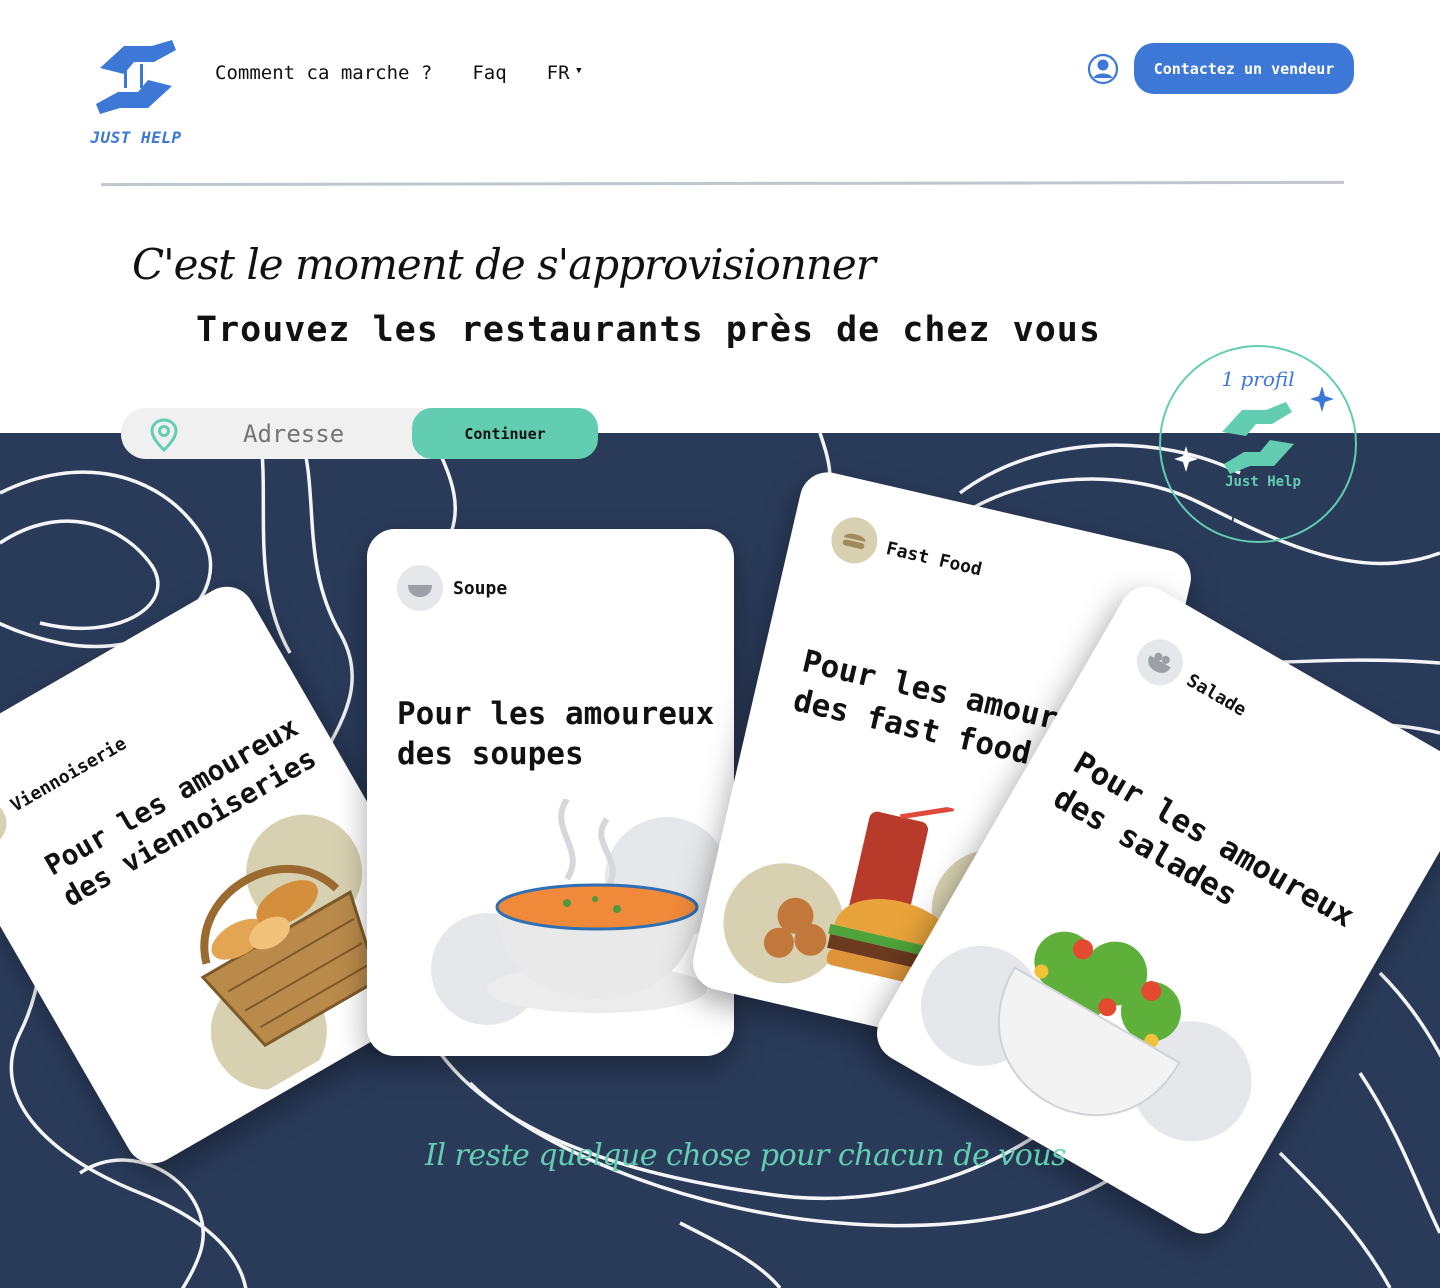  Describe the element at coordinates (490, 754) in the screenshot. I see `card-title-line: des soupes` at that location.